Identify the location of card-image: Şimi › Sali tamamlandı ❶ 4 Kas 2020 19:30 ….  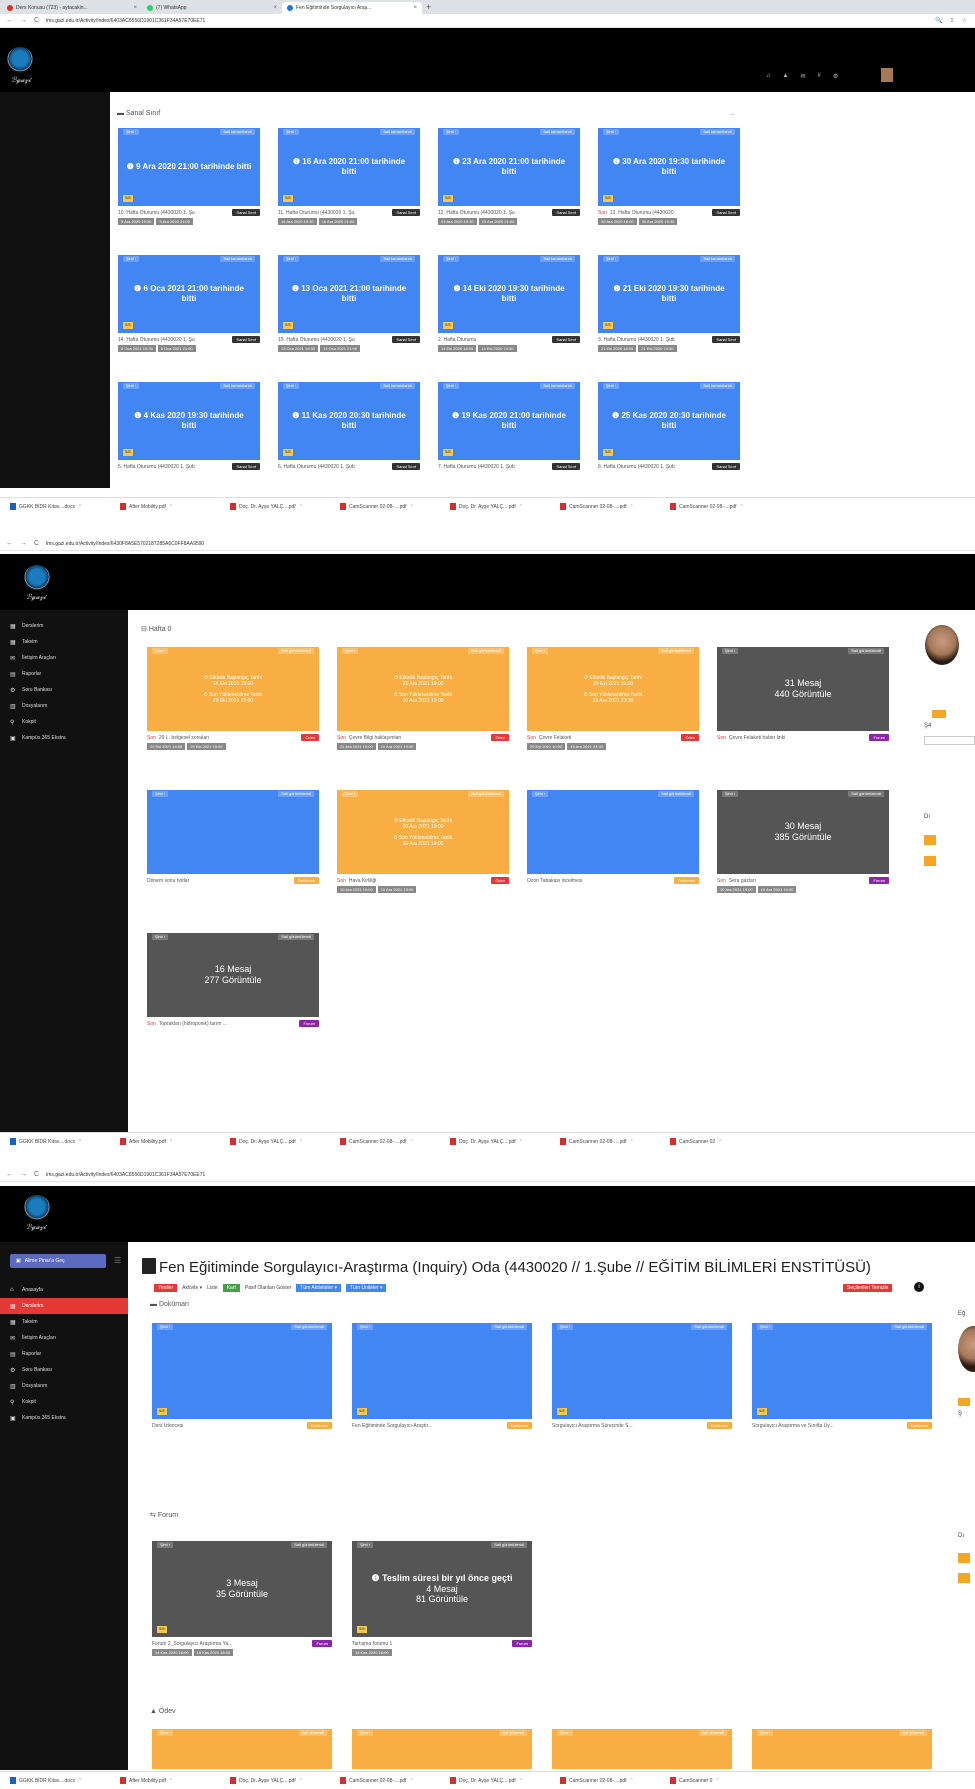
(189, 421).